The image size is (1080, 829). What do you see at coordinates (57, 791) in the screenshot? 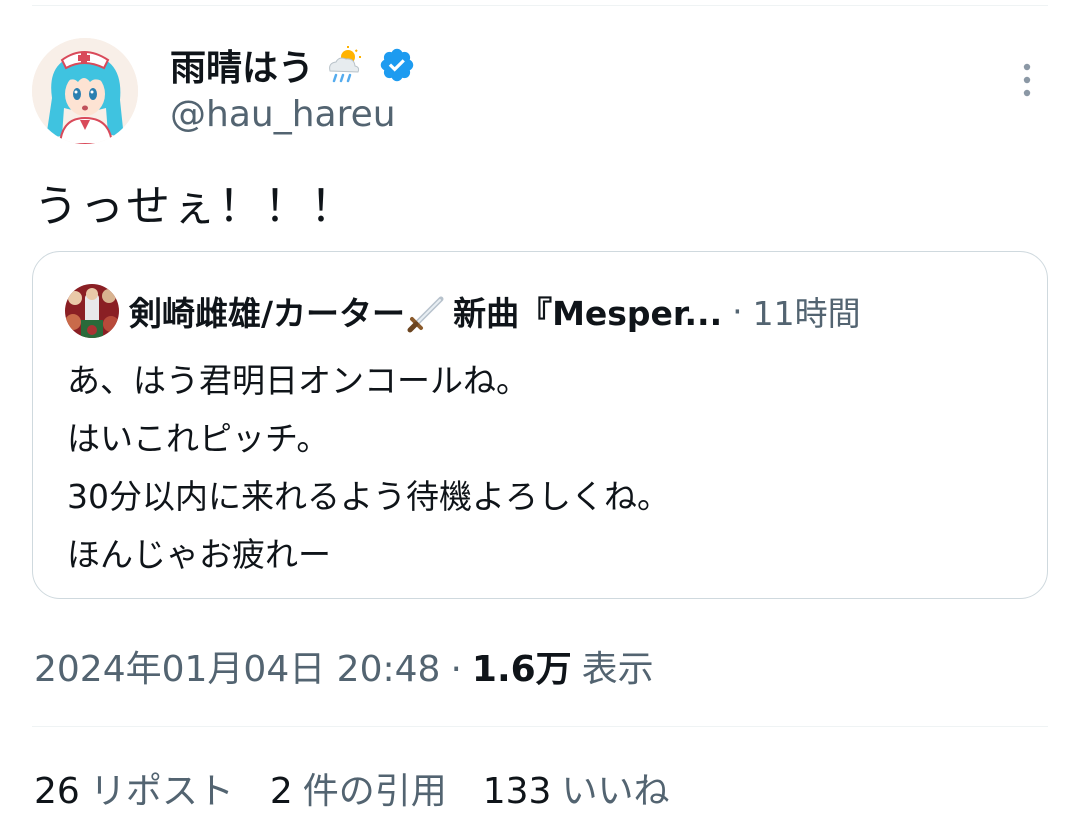
I see `reposts-count: 26` at bounding box center [57, 791].